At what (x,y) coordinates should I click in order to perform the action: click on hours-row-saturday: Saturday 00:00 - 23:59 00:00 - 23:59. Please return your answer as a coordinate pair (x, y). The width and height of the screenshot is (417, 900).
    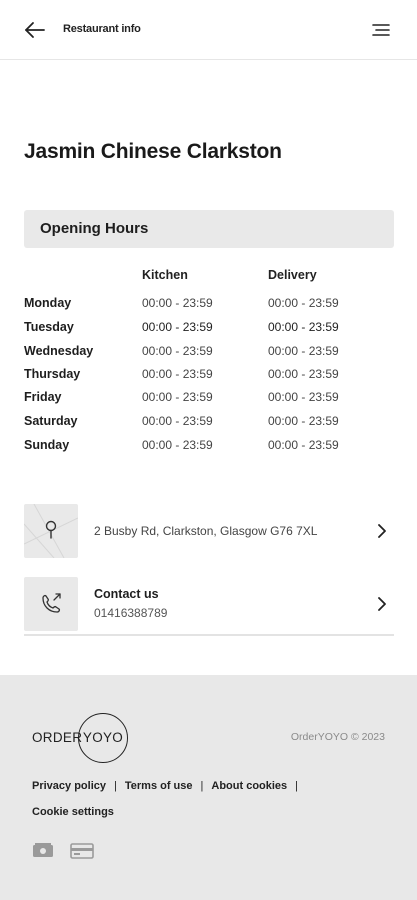
    Looking at the image, I should click on (208, 424).